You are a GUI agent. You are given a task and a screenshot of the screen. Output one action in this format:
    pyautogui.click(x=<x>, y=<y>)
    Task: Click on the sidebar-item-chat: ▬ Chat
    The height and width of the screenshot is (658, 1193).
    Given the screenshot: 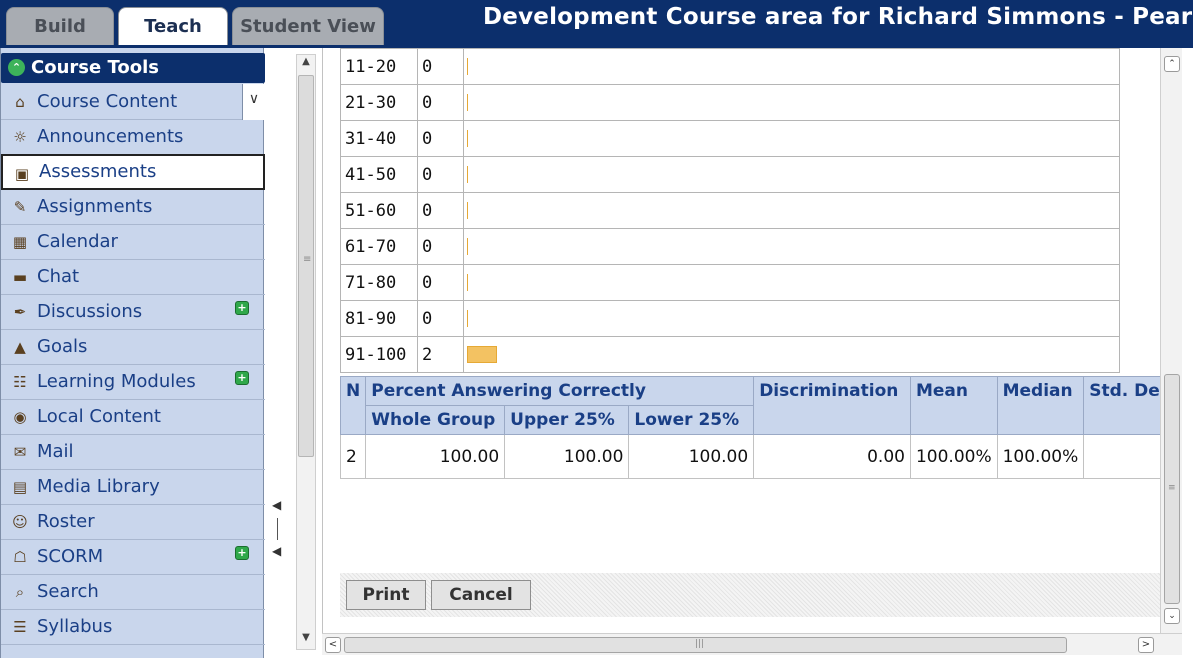 What is the action you would take?
    pyautogui.click(x=133, y=277)
    